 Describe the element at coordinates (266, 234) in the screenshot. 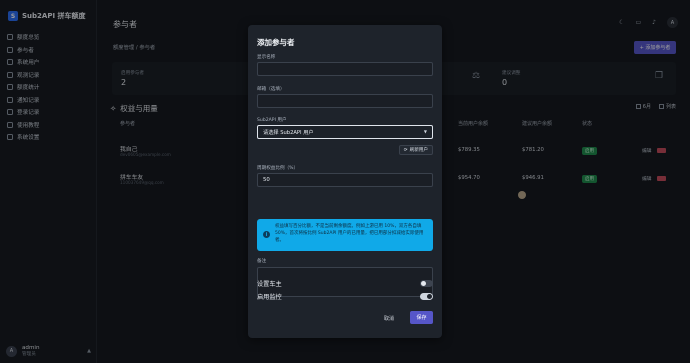

I see `info-icon: i` at that location.